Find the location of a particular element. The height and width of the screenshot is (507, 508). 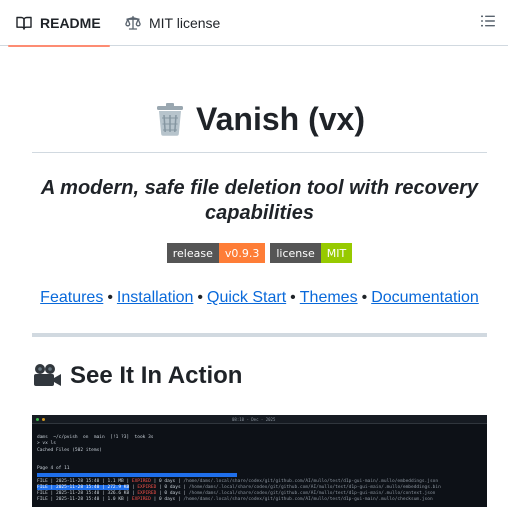

tab-readme: README is located at coordinates (59, 23).